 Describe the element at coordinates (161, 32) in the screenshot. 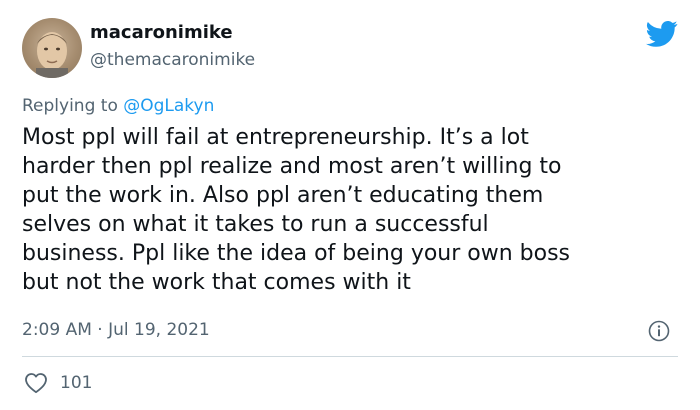

I see `display-name: macaronimike` at that location.